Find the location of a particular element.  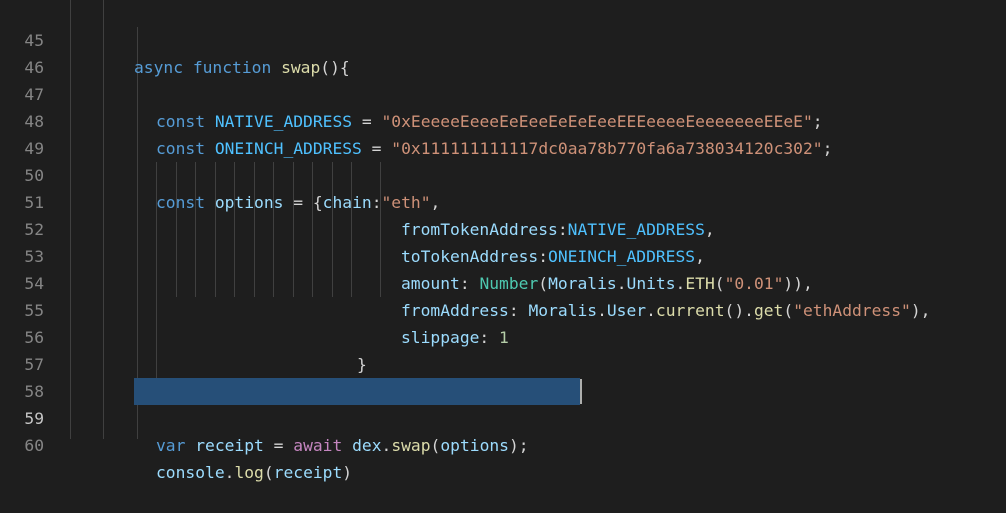

code-line: 46 is located at coordinates (503, 52).